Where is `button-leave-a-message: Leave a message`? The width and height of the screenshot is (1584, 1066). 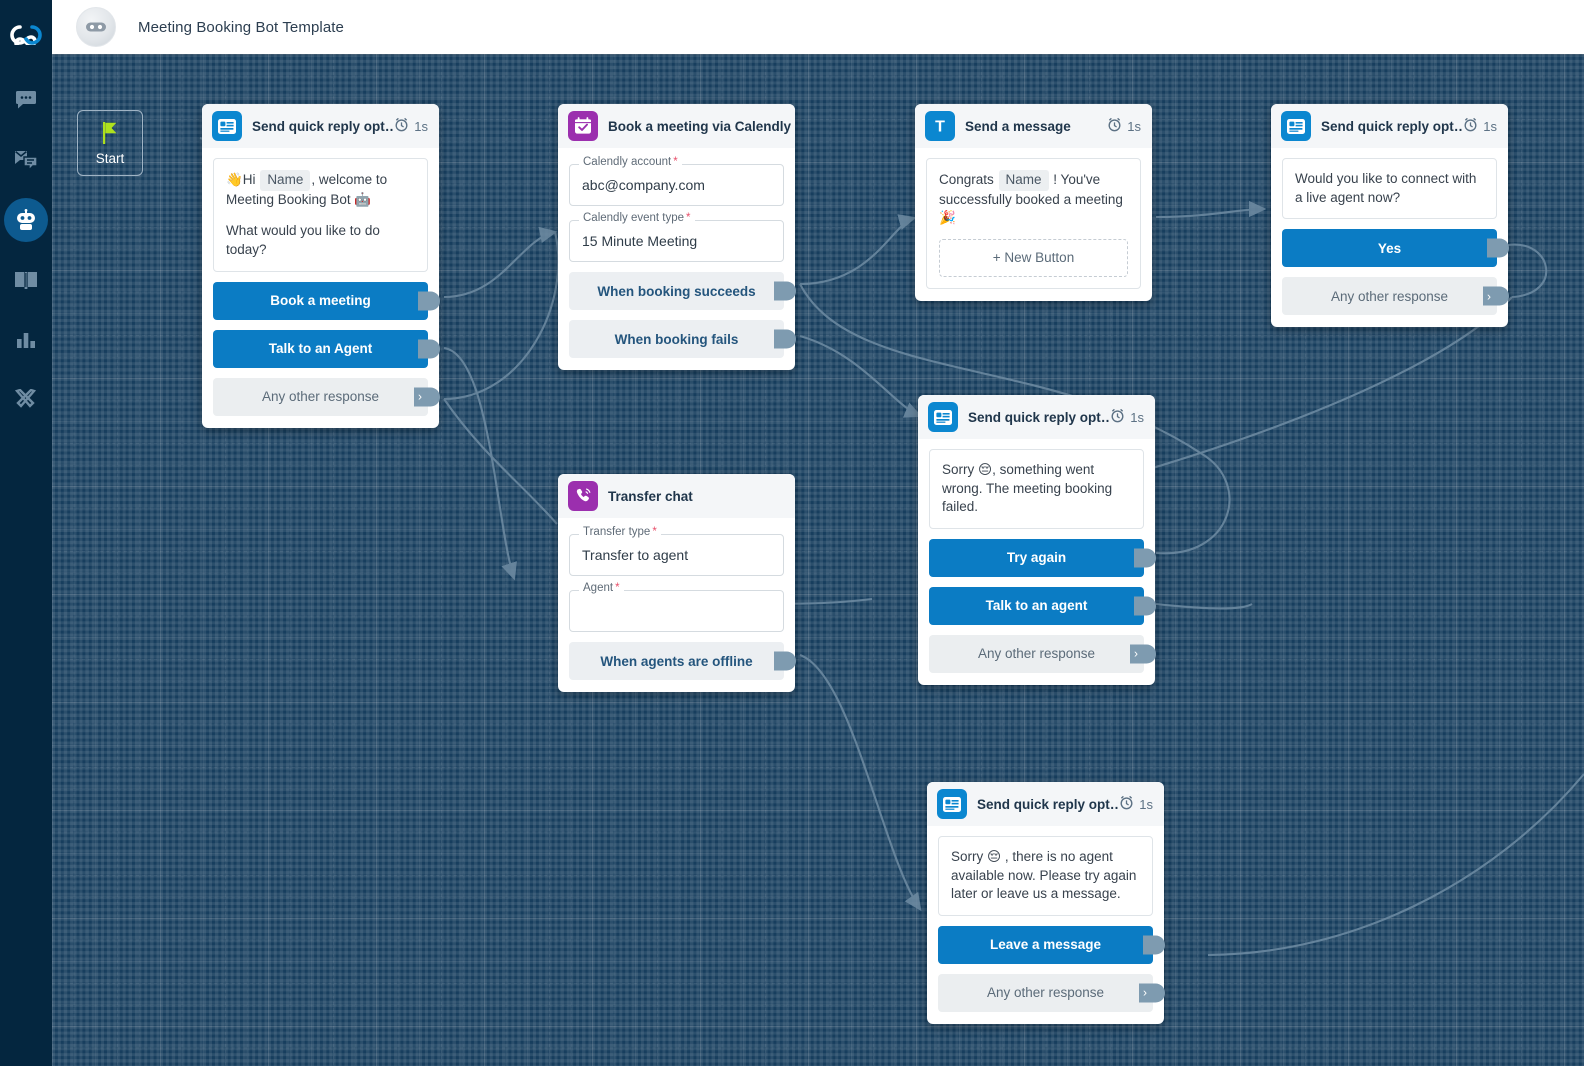
button-leave-a-message: Leave a message is located at coordinates (1051, 944).